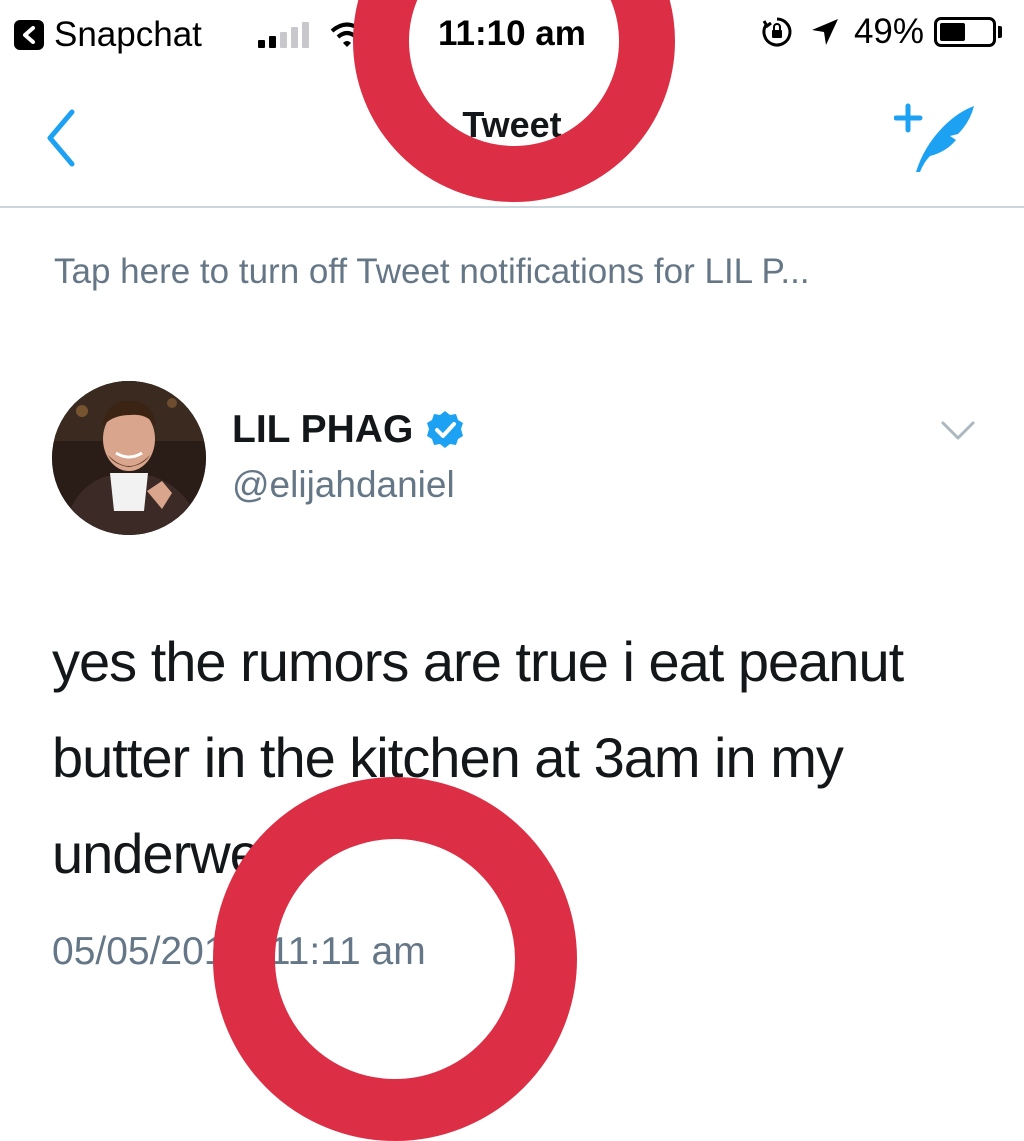  Describe the element at coordinates (1000, 32) in the screenshot. I see `battery-nub` at that location.